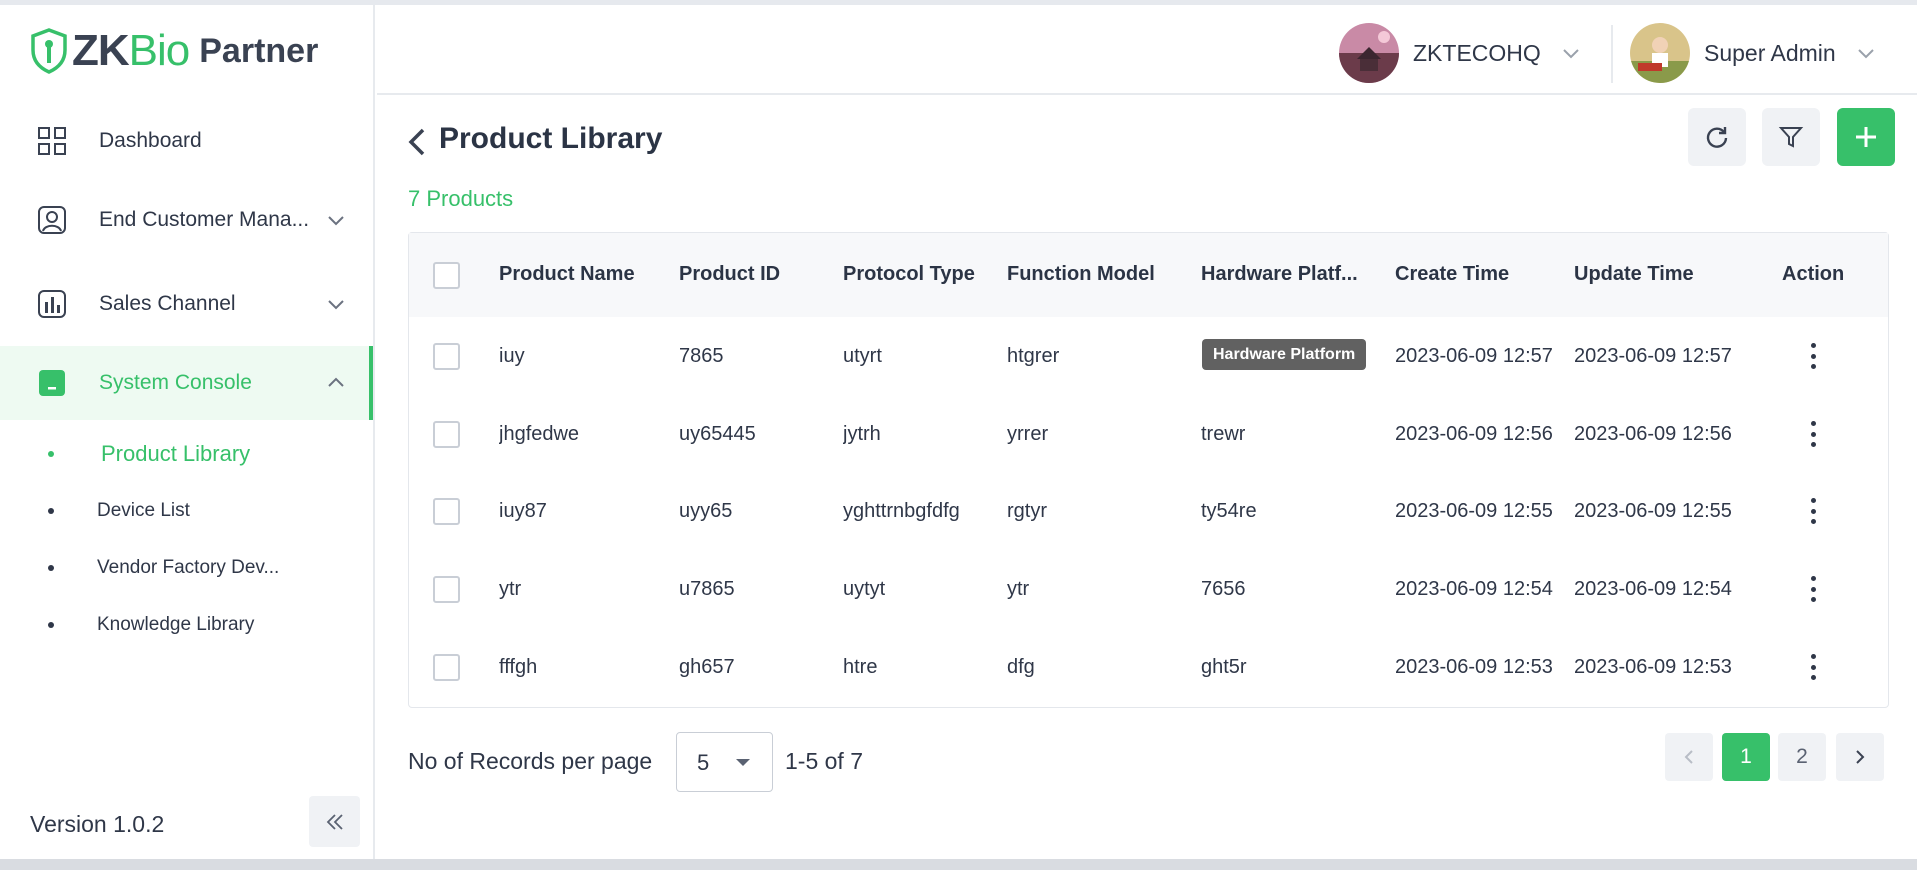  Describe the element at coordinates (186, 383) in the screenshot. I see `sidebar-item-system-console: System Console` at that location.